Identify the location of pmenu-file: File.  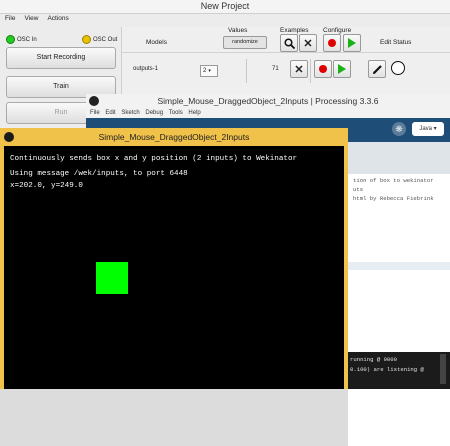
(95, 113).